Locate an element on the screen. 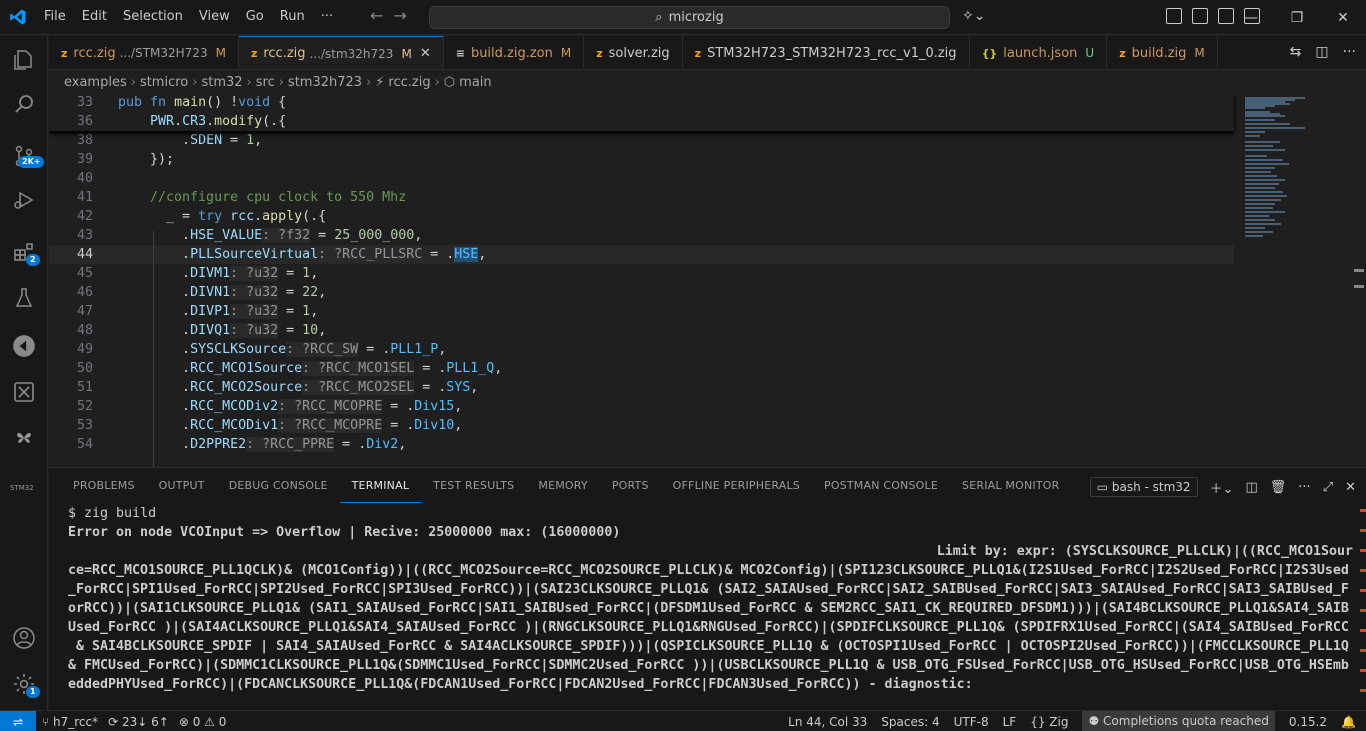 Image resolution: width=1366 pixels, height=731 pixels. account-icon is located at coordinates (24, 638).